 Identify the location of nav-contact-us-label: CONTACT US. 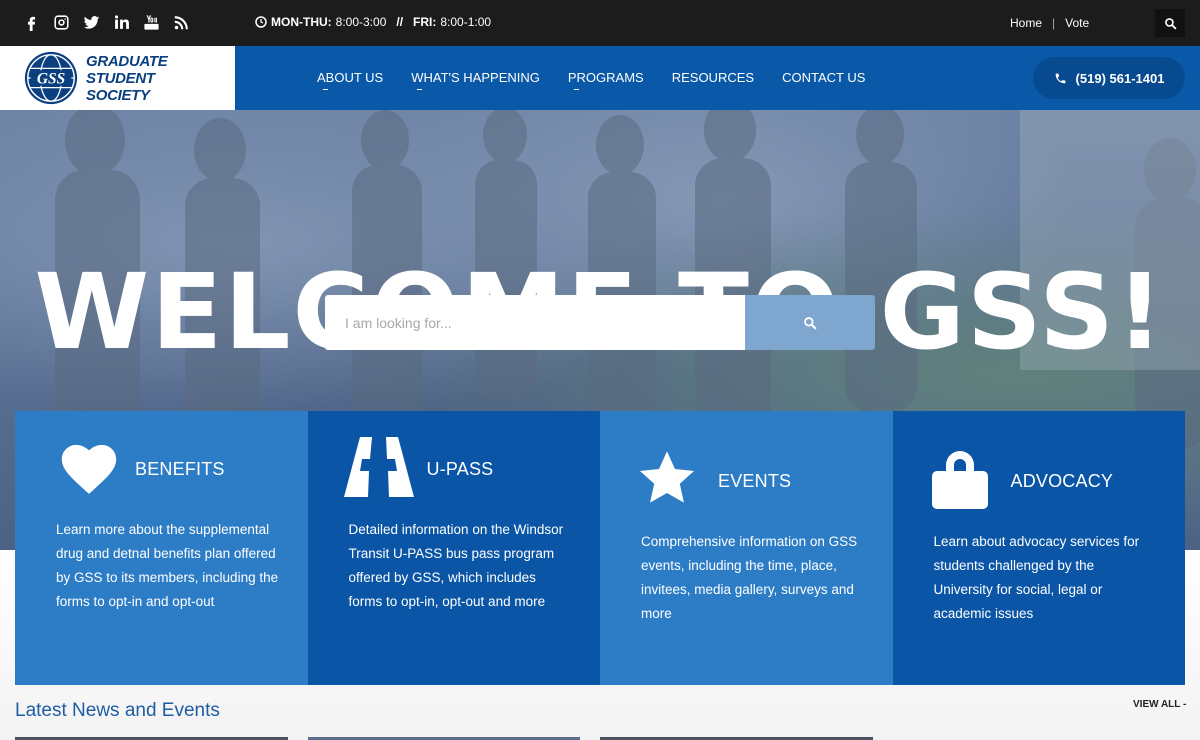
(824, 77).